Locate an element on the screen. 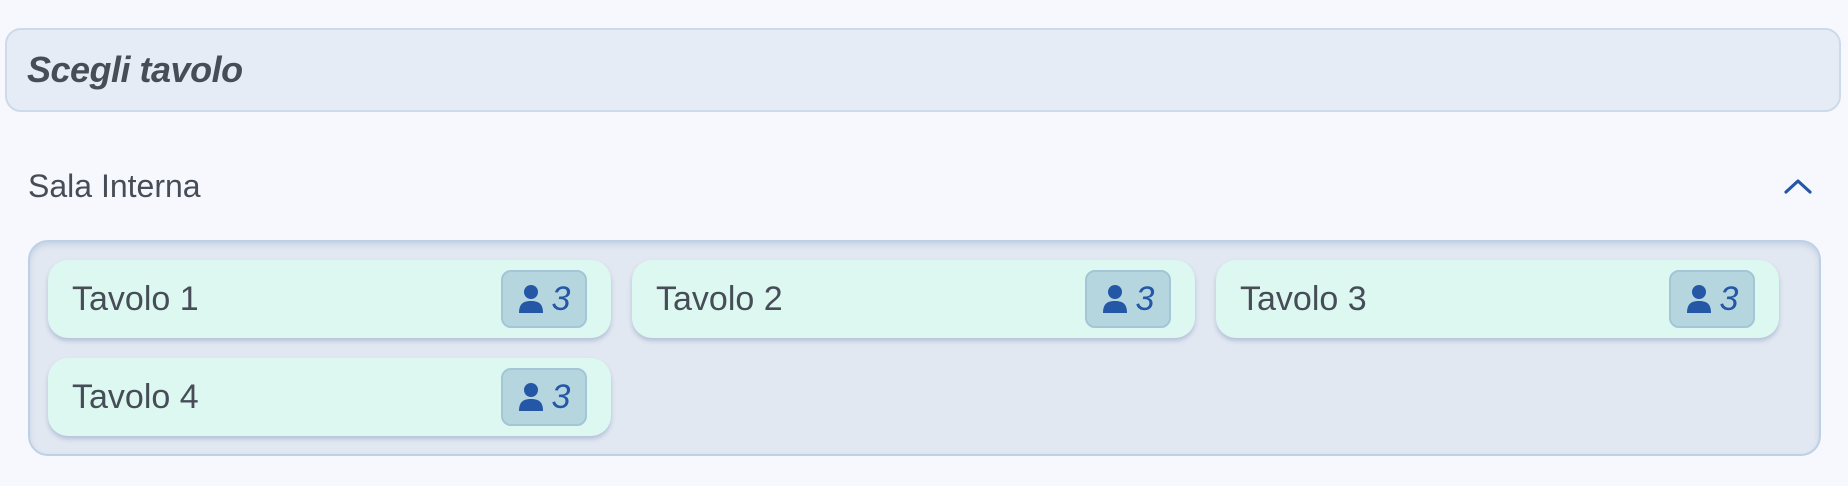 This screenshot has height=486, width=1848. table-card-3: Tavolo 3 3 is located at coordinates (1497, 299).